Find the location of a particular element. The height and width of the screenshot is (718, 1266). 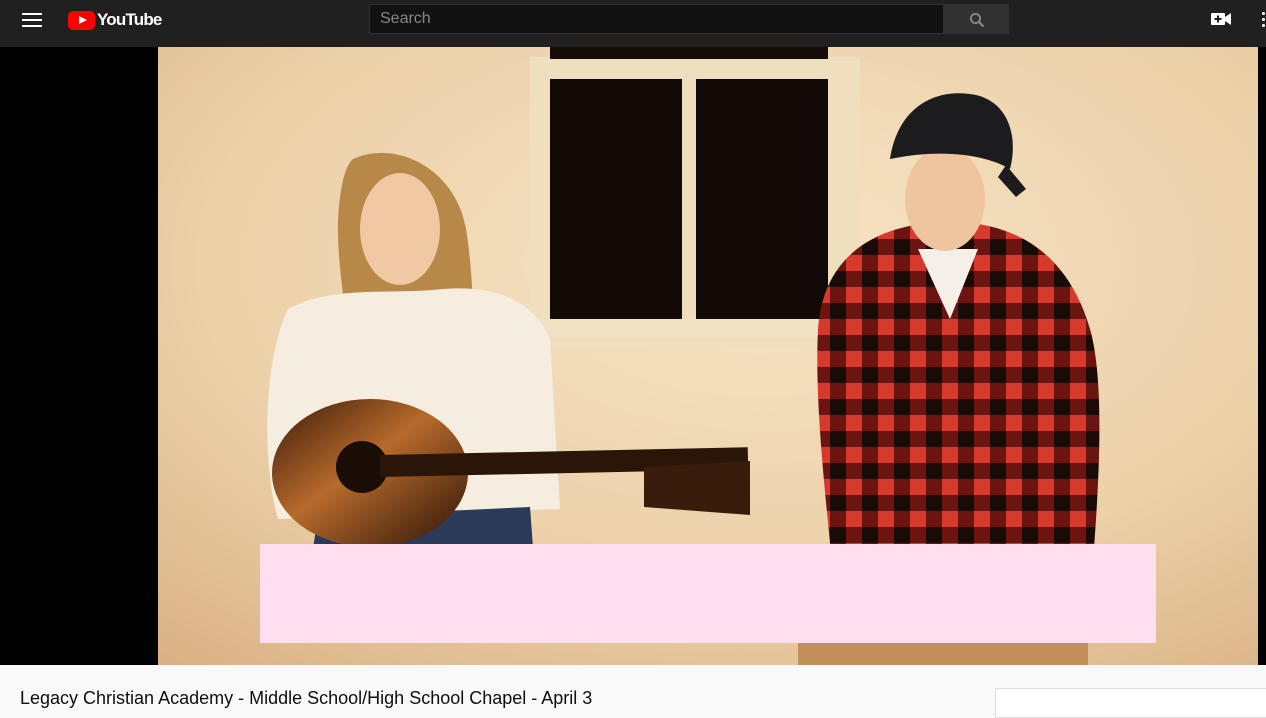

video-camera-plus-icon is located at coordinates (1221, 19).